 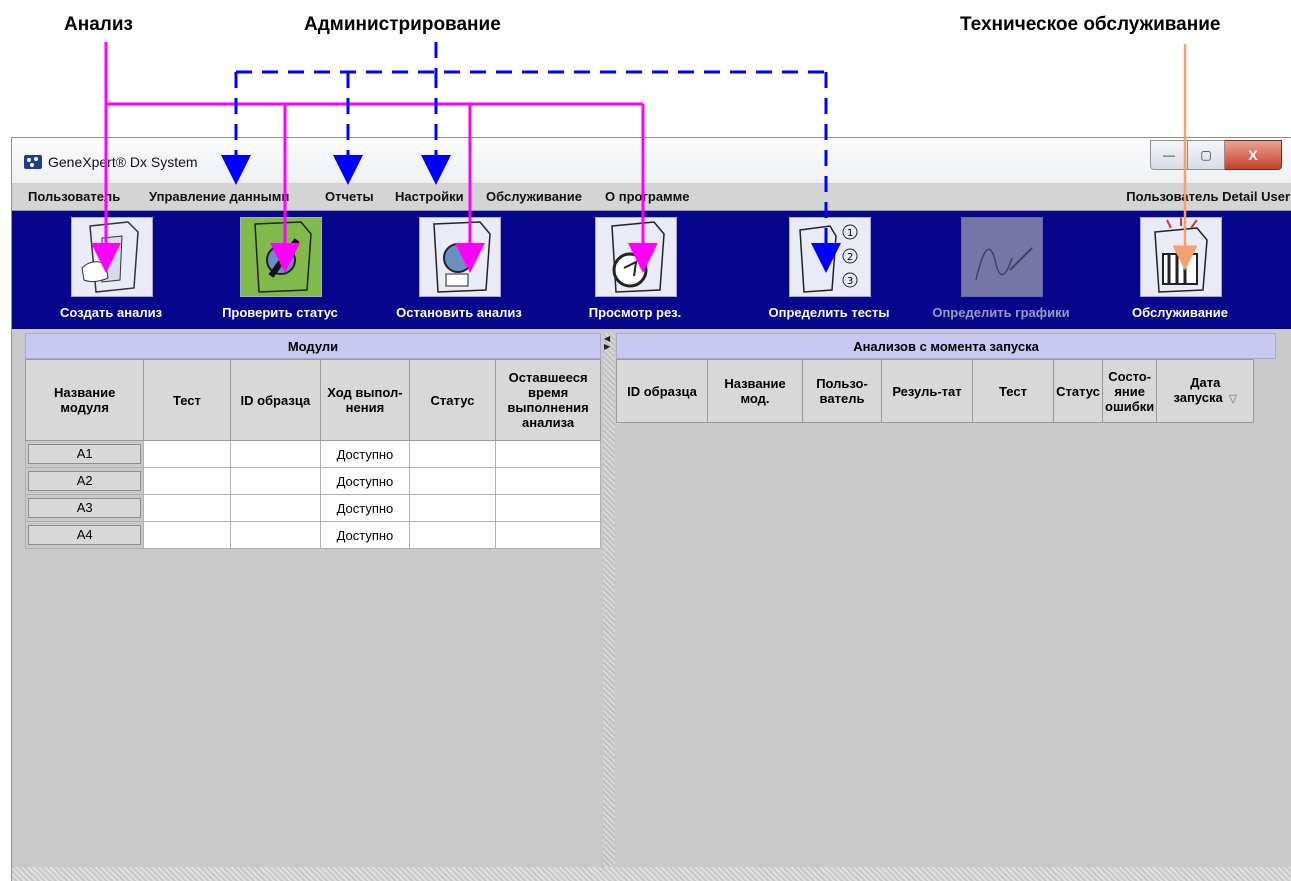 I want to click on column-header-progress: Ход выпол-нения, so click(x=365, y=400).